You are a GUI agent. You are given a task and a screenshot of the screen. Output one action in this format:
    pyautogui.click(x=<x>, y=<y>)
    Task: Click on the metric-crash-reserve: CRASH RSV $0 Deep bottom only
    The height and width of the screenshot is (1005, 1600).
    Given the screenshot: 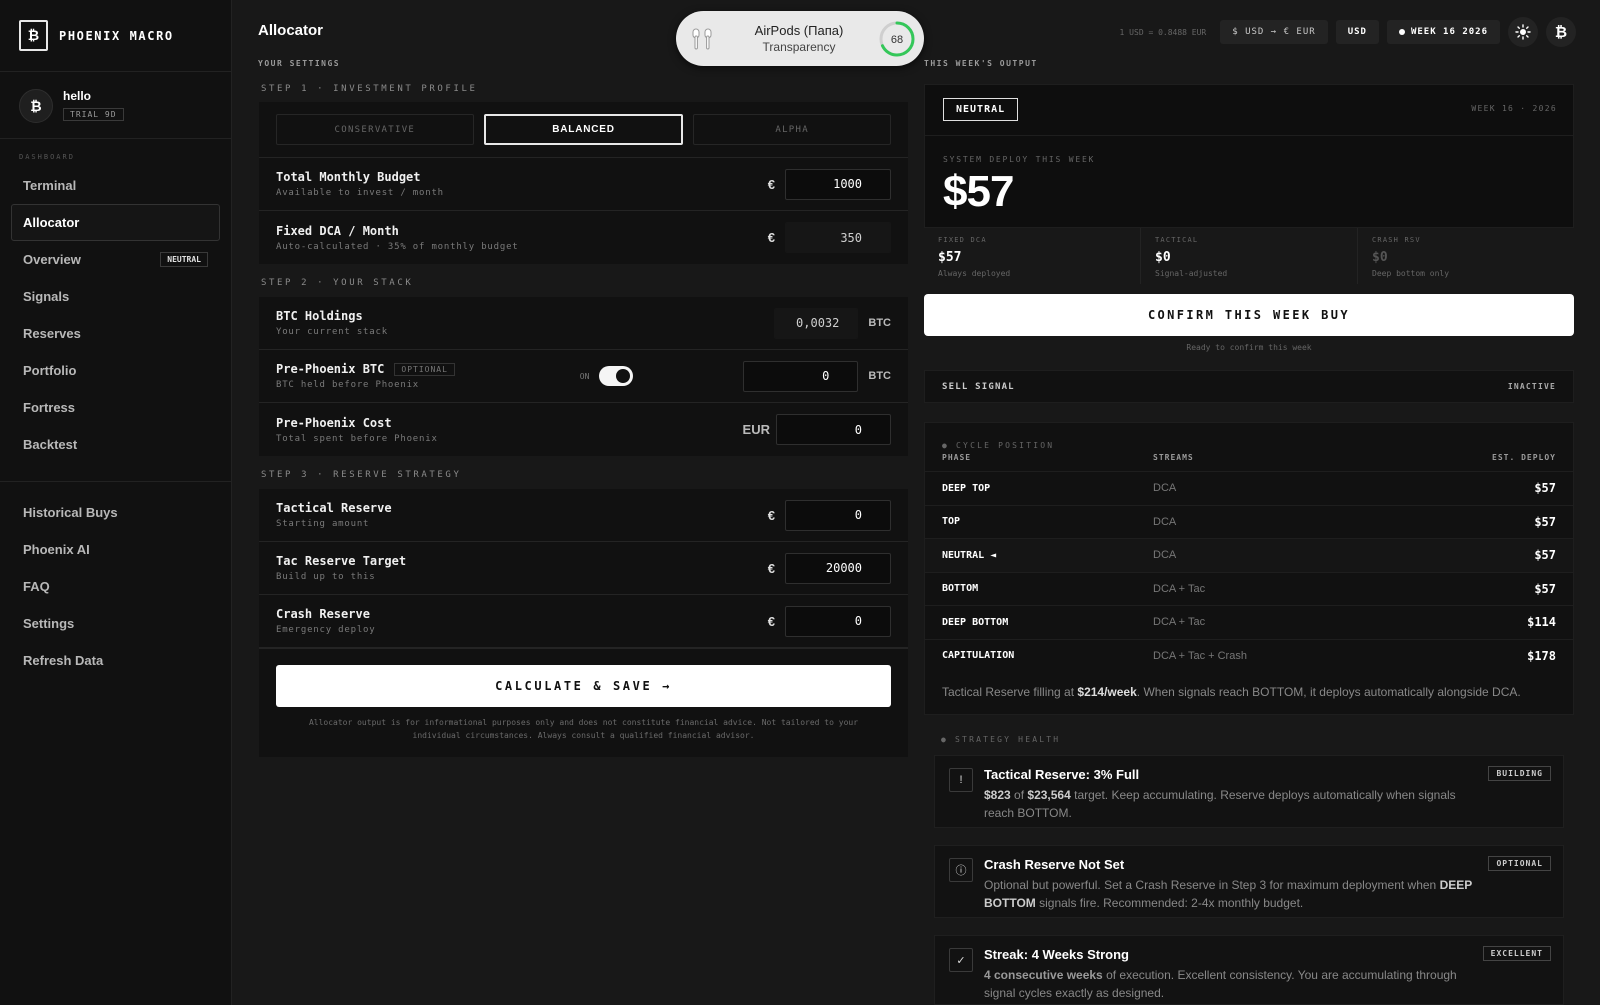 What is the action you would take?
    pyautogui.click(x=1466, y=256)
    